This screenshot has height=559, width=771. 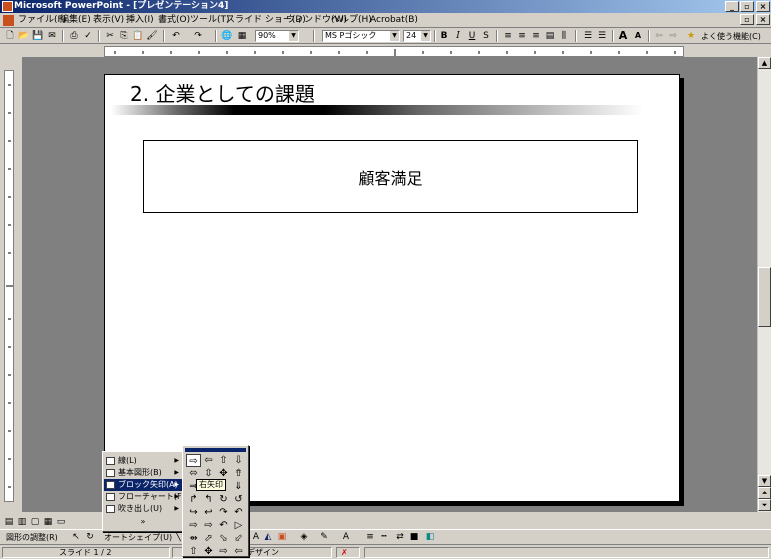 What do you see at coordinates (472, 36) in the screenshot?
I see `underline-button: U` at bounding box center [472, 36].